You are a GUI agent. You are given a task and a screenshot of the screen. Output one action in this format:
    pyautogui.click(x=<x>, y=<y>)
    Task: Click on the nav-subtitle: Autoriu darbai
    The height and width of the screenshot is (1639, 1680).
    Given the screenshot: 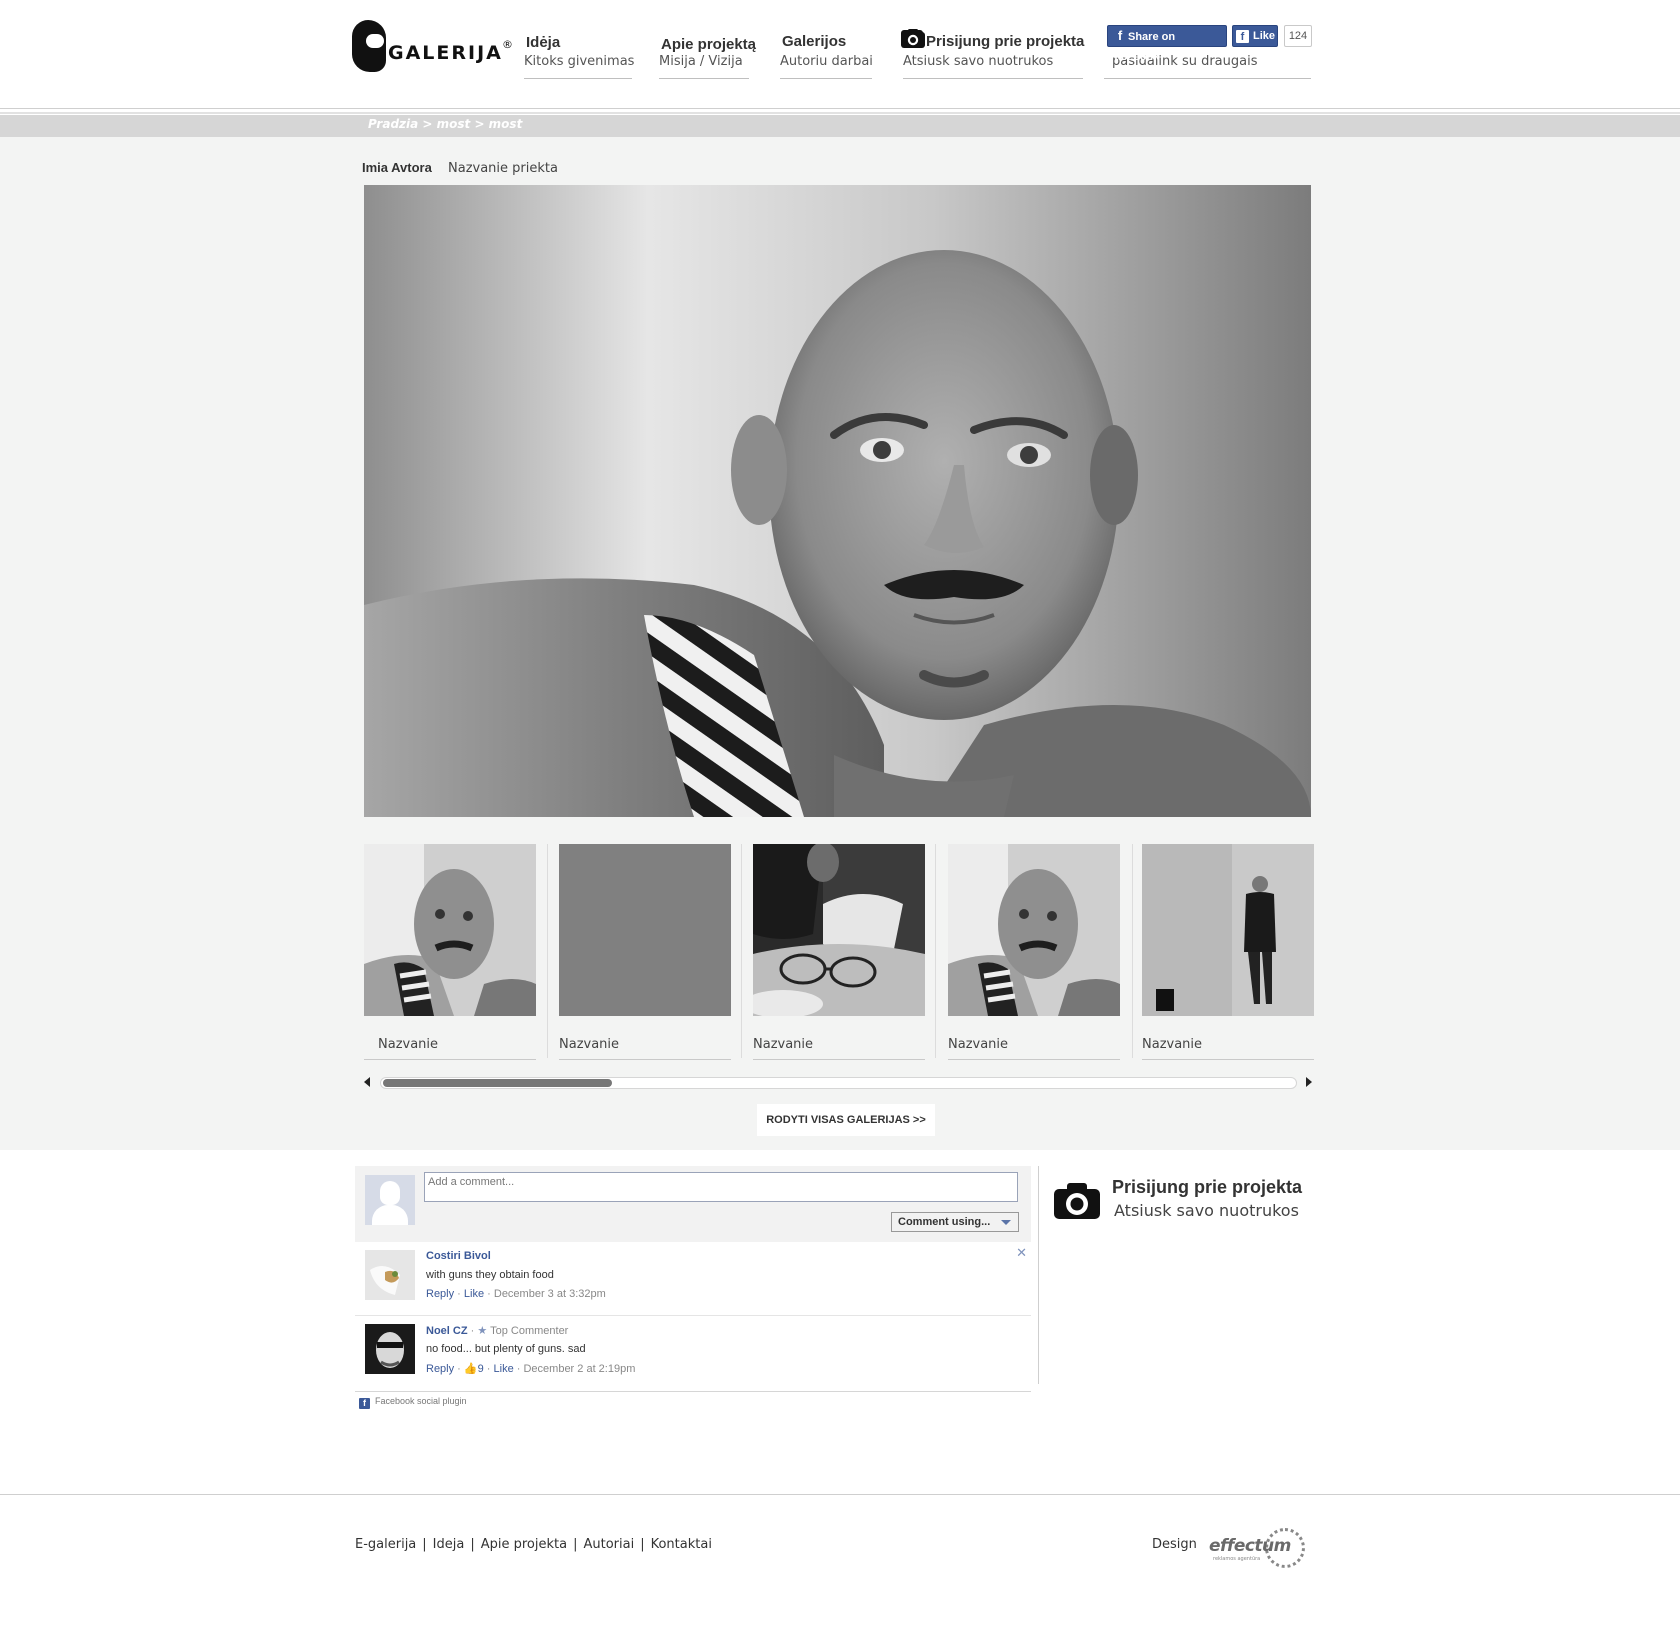 What is the action you would take?
    pyautogui.click(x=826, y=61)
    